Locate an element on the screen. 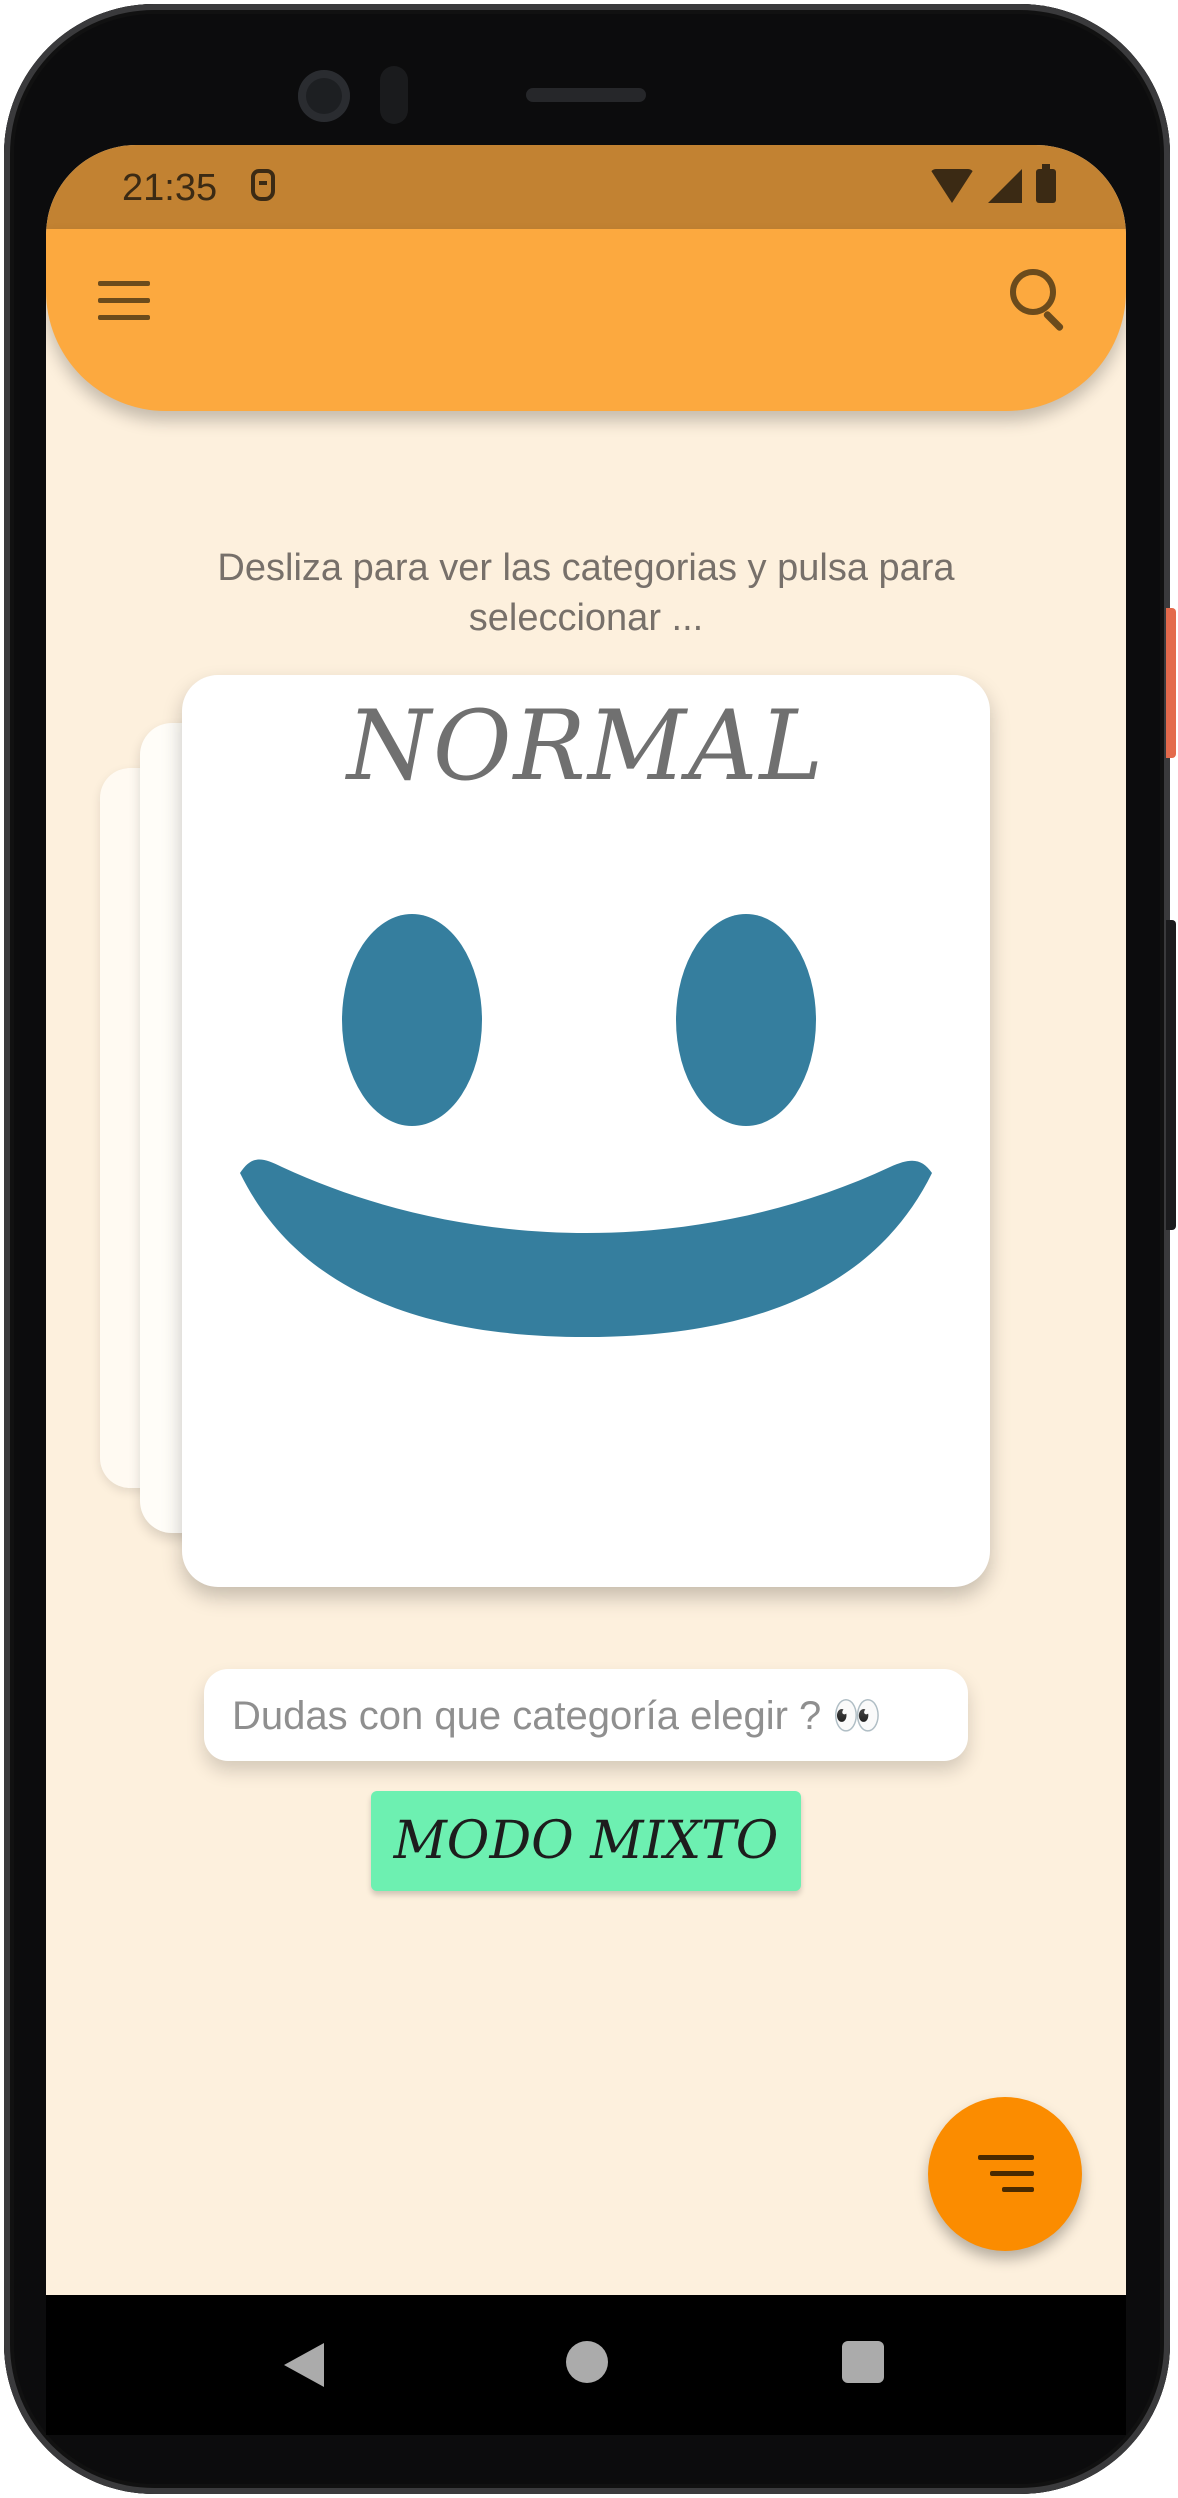 The image size is (1178, 2498). sort-icon is located at coordinates (1006, 2175).